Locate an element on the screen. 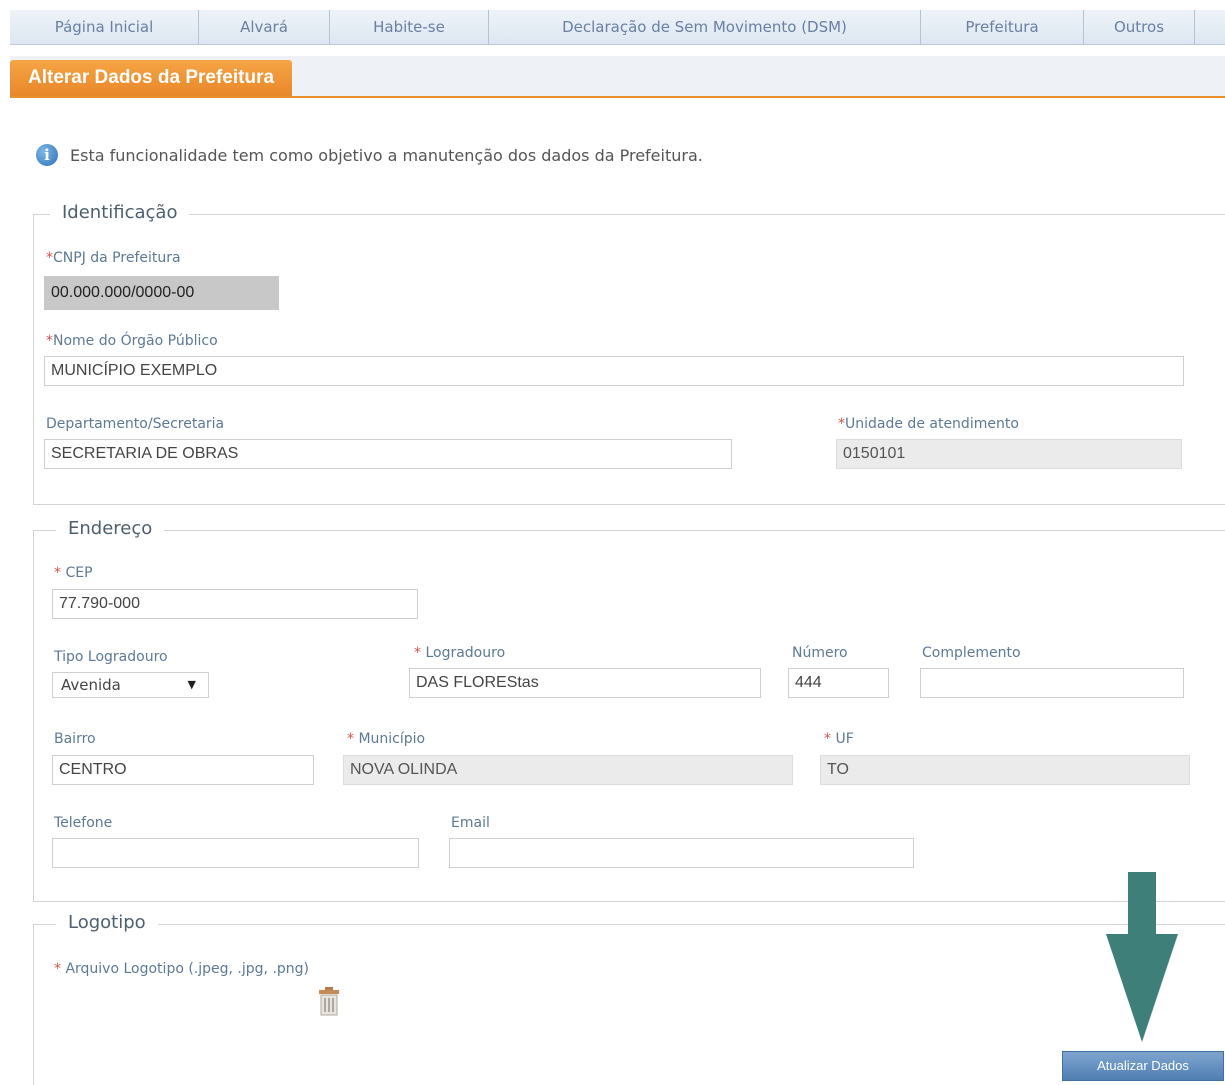 This screenshot has width=1225, height=1085. logotipo-fieldset is located at coordinates (629, 1004).